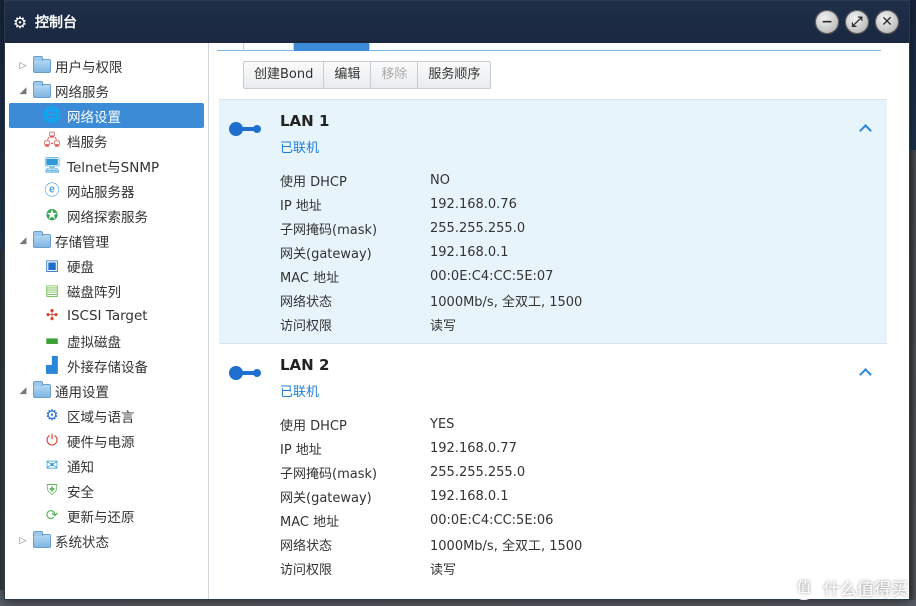  Describe the element at coordinates (52, 290) in the screenshot. I see `raid-icon: ▤` at that location.